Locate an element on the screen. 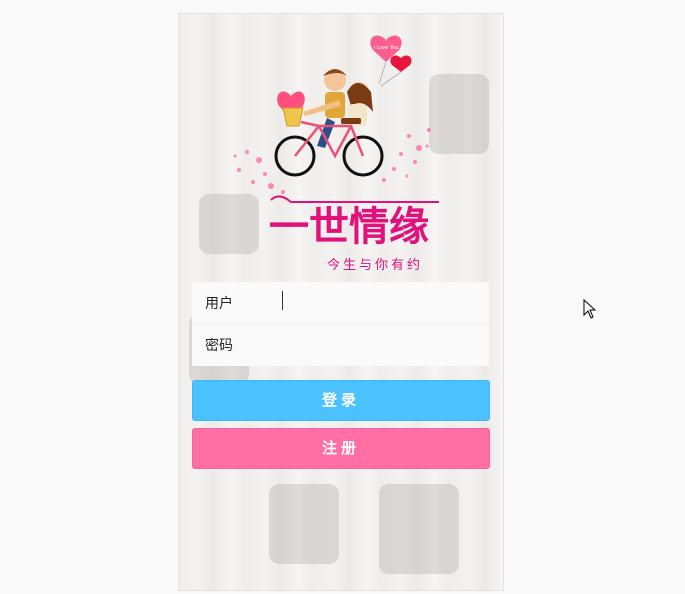 The image size is (685, 594). username-label: 用户 is located at coordinates (219, 304).